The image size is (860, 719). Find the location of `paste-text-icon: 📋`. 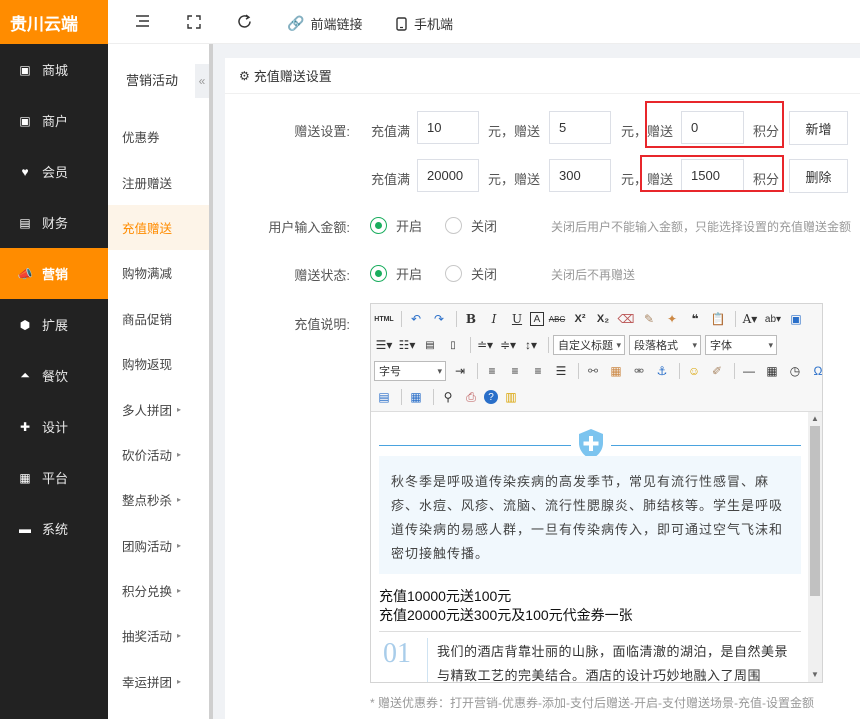

paste-text-icon: 📋 is located at coordinates (718, 319).